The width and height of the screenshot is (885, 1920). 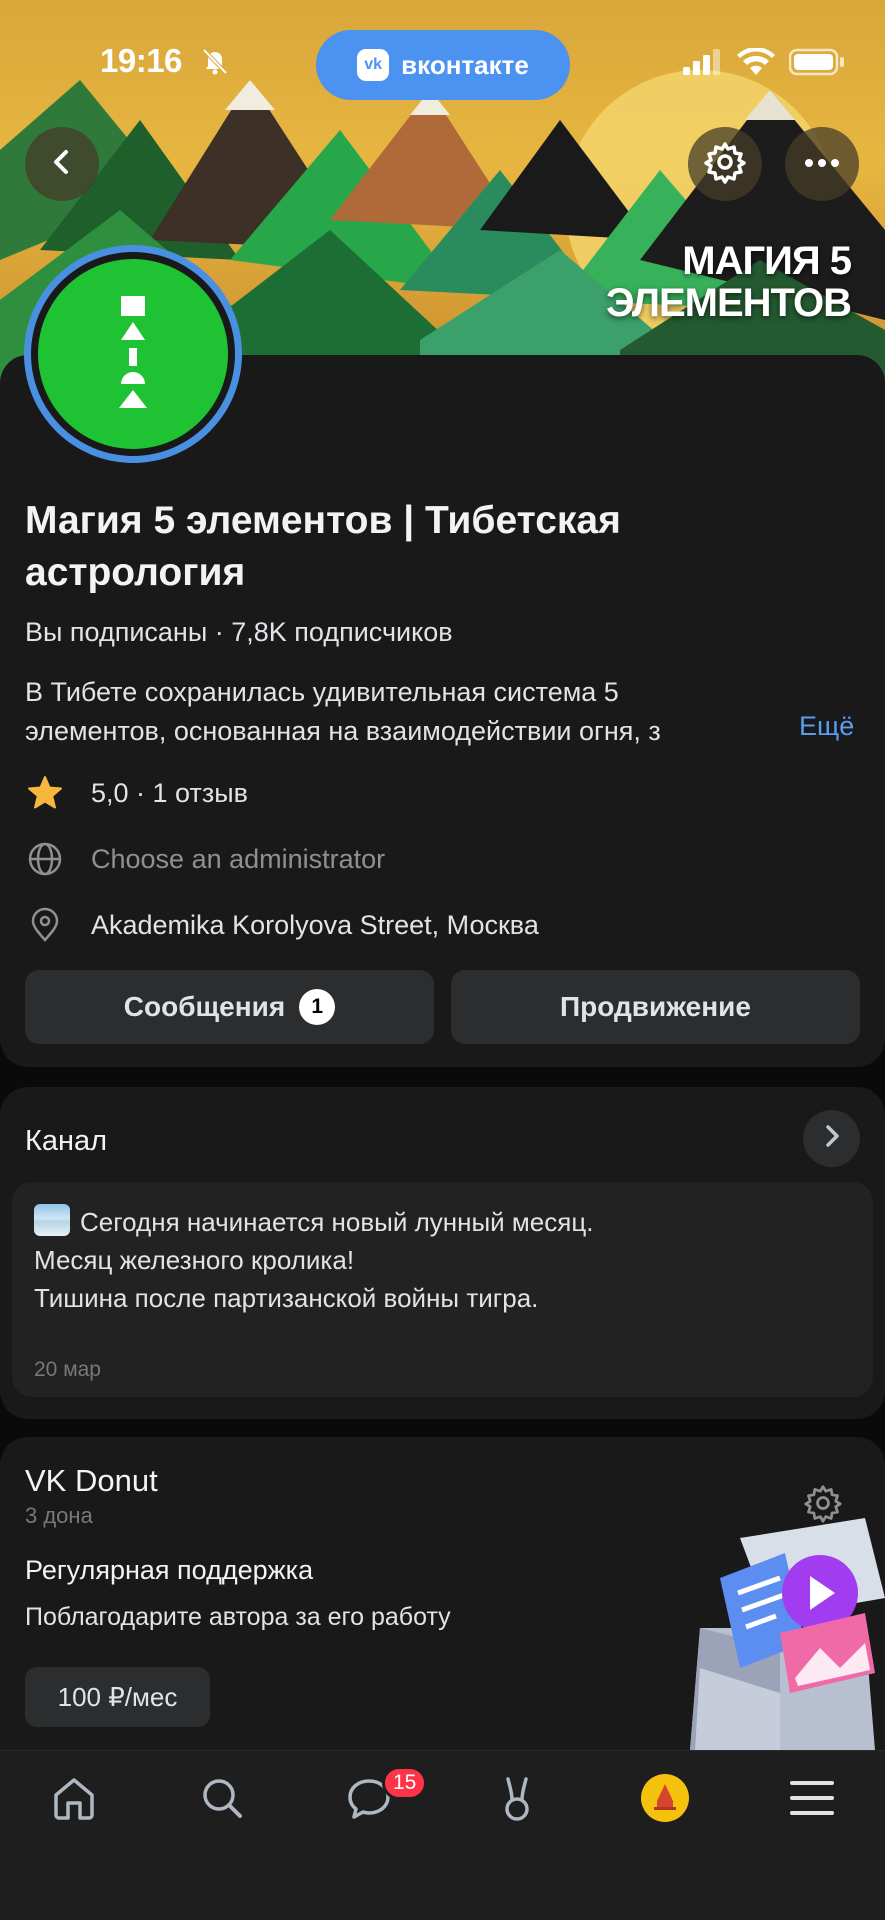 What do you see at coordinates (194, 1260) in the screenshot?
I see `post-line-2: Месяц железного кролика!` at bounding box center [194, 1260].